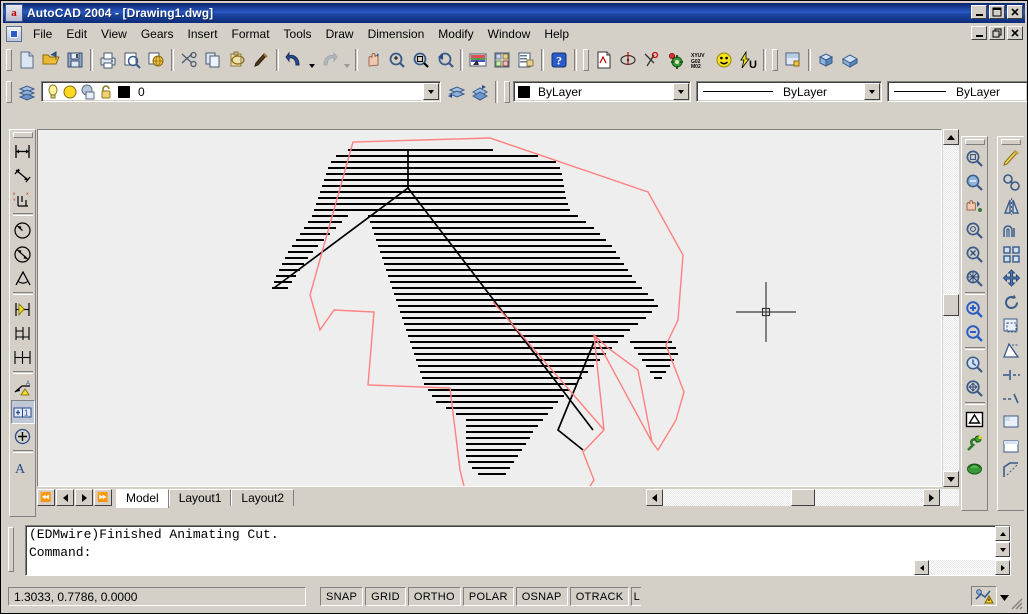 Image resolution: width=1028 pixels, height=614 pixels. I want to click on menu-help: Help, so click(556, 34).